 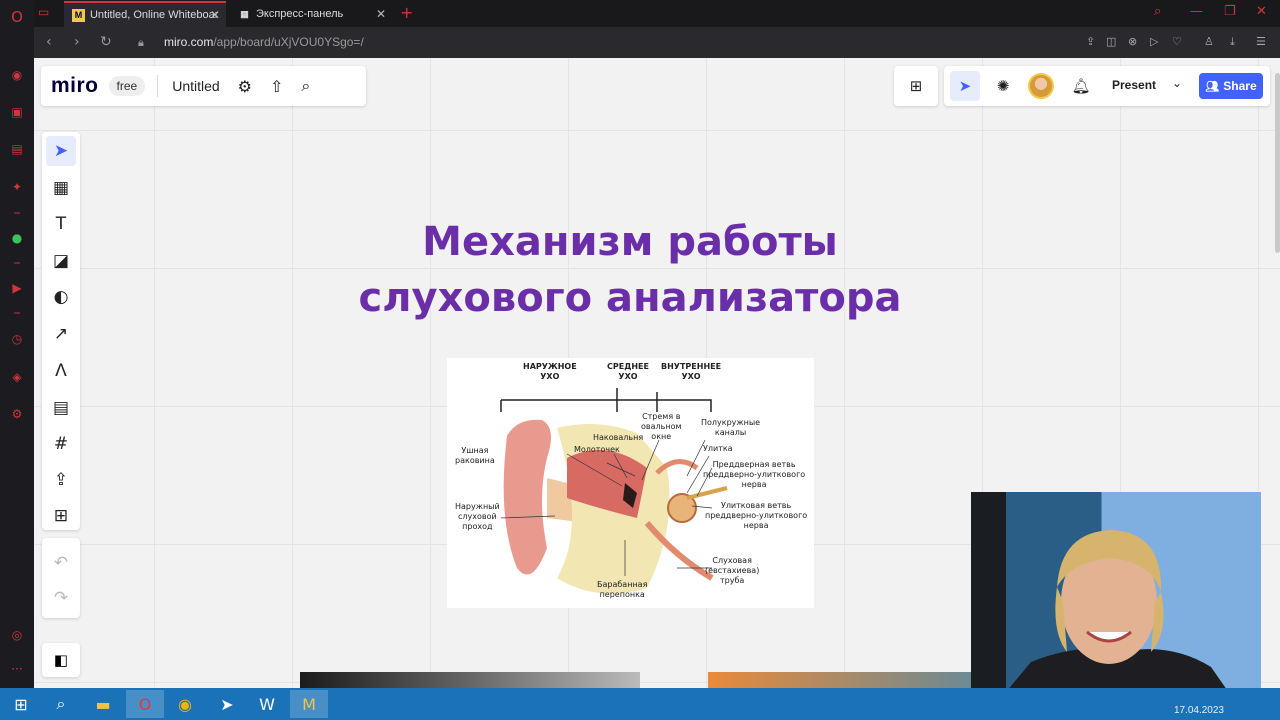 What do you see at coordinates (661, 426) in the screenshot?
I see `label-stapes: Стремя в овальном окне` at bounding box center [661, 426].